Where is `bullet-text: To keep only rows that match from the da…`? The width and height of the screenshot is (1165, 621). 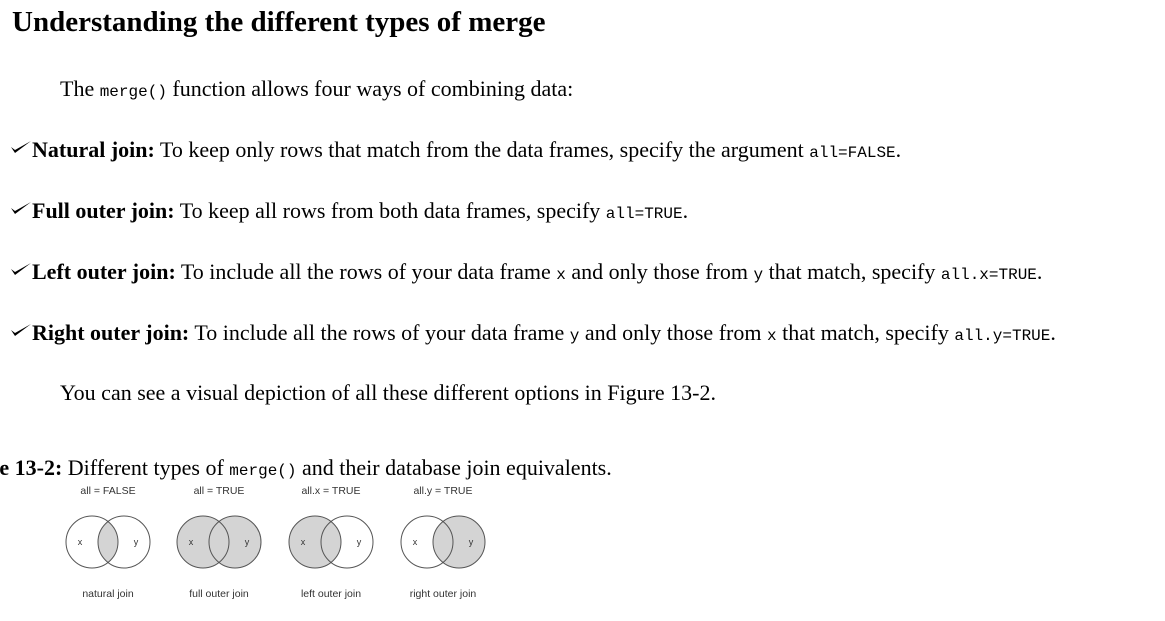 bullet-text: To keep only rows that match from the da… is located at coordinates (482, 149).